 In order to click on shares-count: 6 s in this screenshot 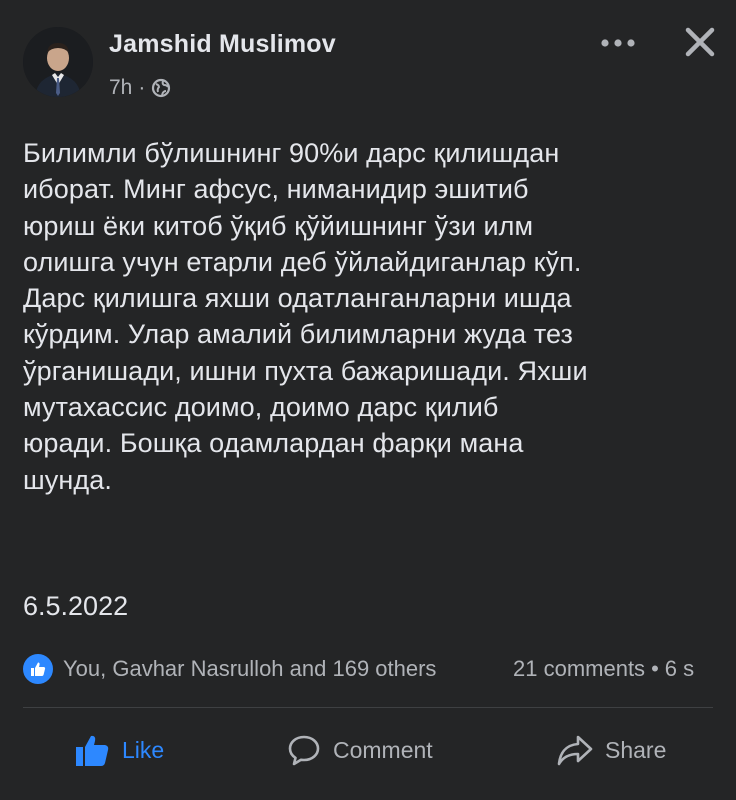, I will do `click(679, 669)`.